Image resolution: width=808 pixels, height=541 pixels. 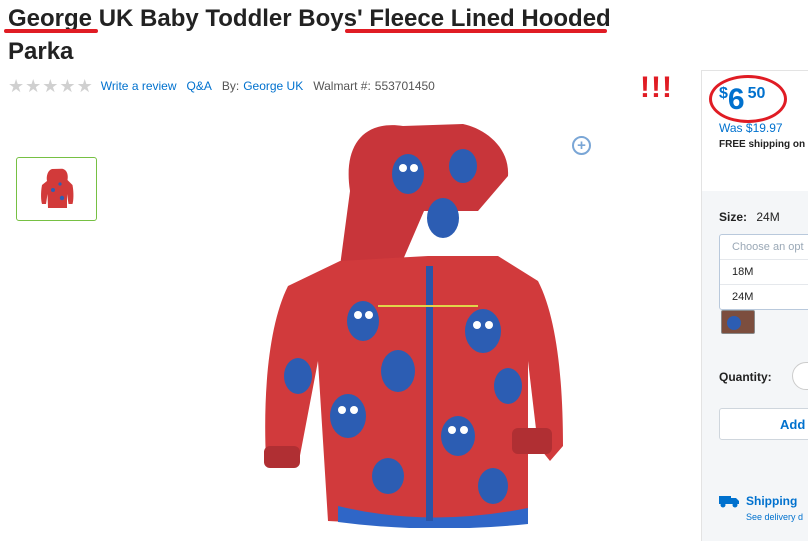 What do you see at coordinates (763, 144) in the screenshot?
I see `free-shipping-note: FREE shipping on o` at bounding box center [763, 144].